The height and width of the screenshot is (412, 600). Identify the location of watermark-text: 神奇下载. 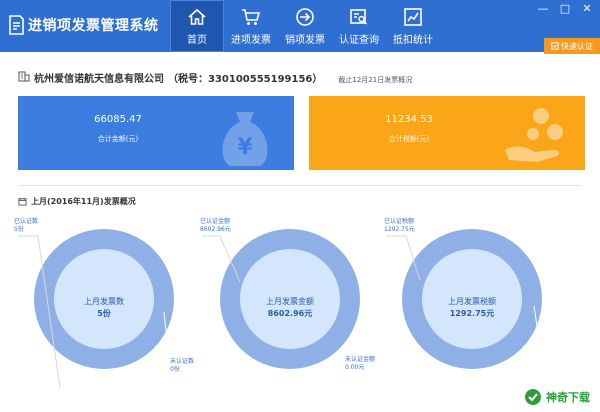
(568, 397).